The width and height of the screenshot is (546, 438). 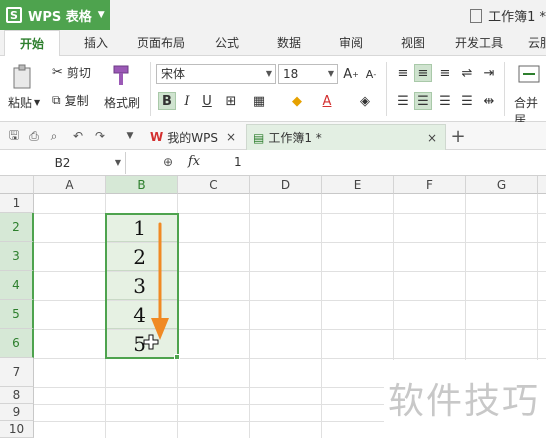 What do you see at coordinates (142, 185) in the screenshot?
I see `column-header-b: B` at bounding box center [142, 185].